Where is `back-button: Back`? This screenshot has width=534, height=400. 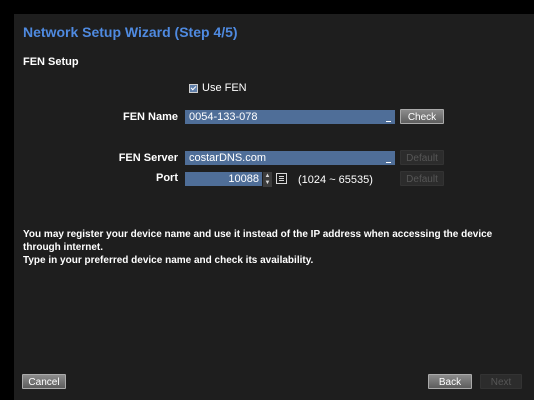
back-button: Back is located at coordinates (450, 381).